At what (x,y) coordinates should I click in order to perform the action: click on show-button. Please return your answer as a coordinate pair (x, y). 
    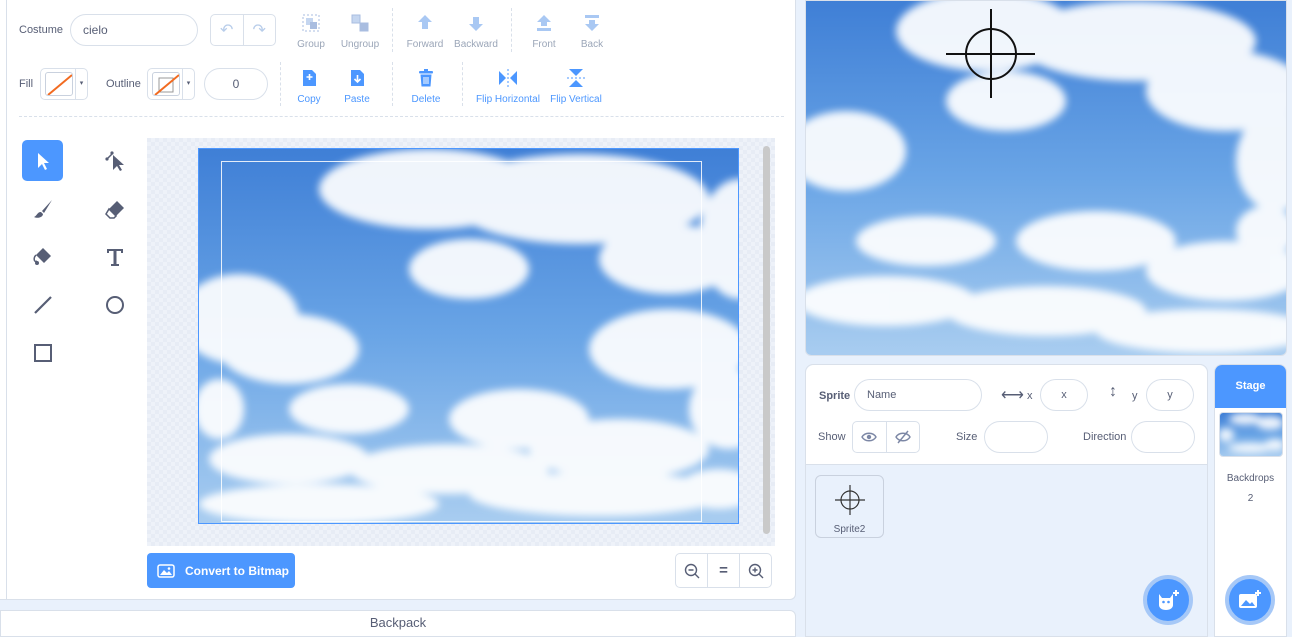
    Looking at the image, I should click on (870, 437).